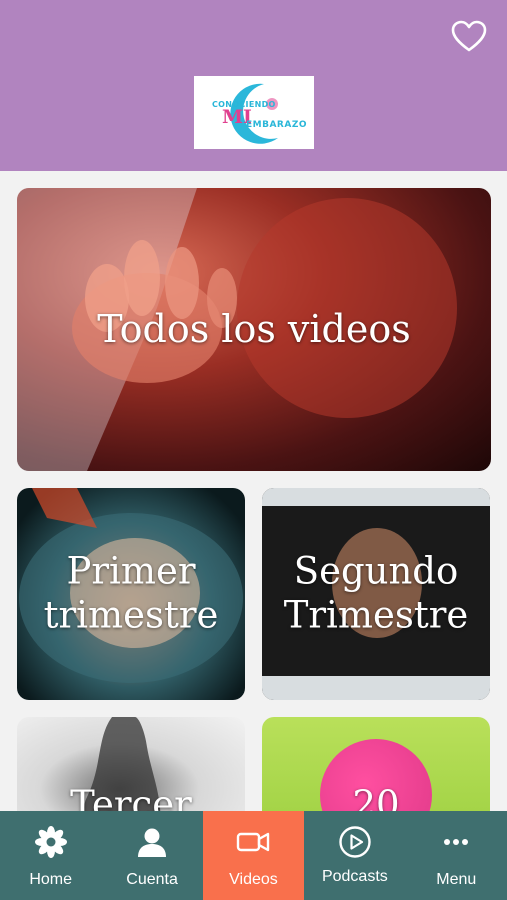  I want to click on nav-home: Home, so click(50, 855).